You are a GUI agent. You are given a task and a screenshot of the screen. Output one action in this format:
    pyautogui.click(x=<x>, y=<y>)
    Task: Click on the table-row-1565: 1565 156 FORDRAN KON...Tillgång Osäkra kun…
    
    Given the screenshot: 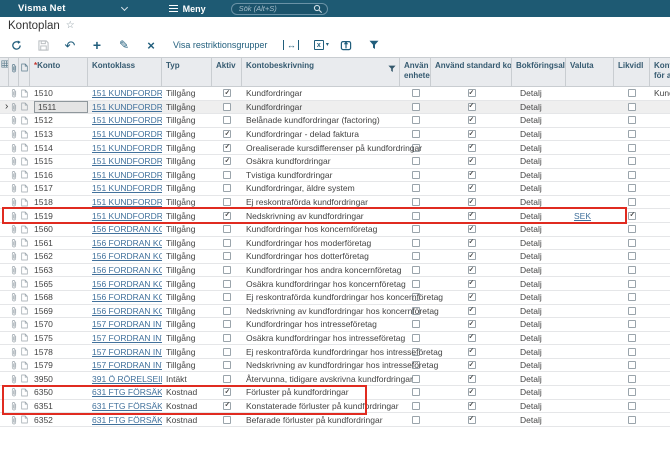 What is the action you would take?
    pyautogui.click(x=335, y=284)
    